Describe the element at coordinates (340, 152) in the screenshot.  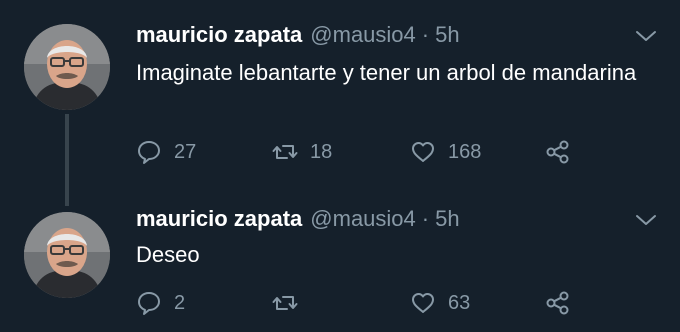
I see `tweet-actions: 27 18 168` at that location.